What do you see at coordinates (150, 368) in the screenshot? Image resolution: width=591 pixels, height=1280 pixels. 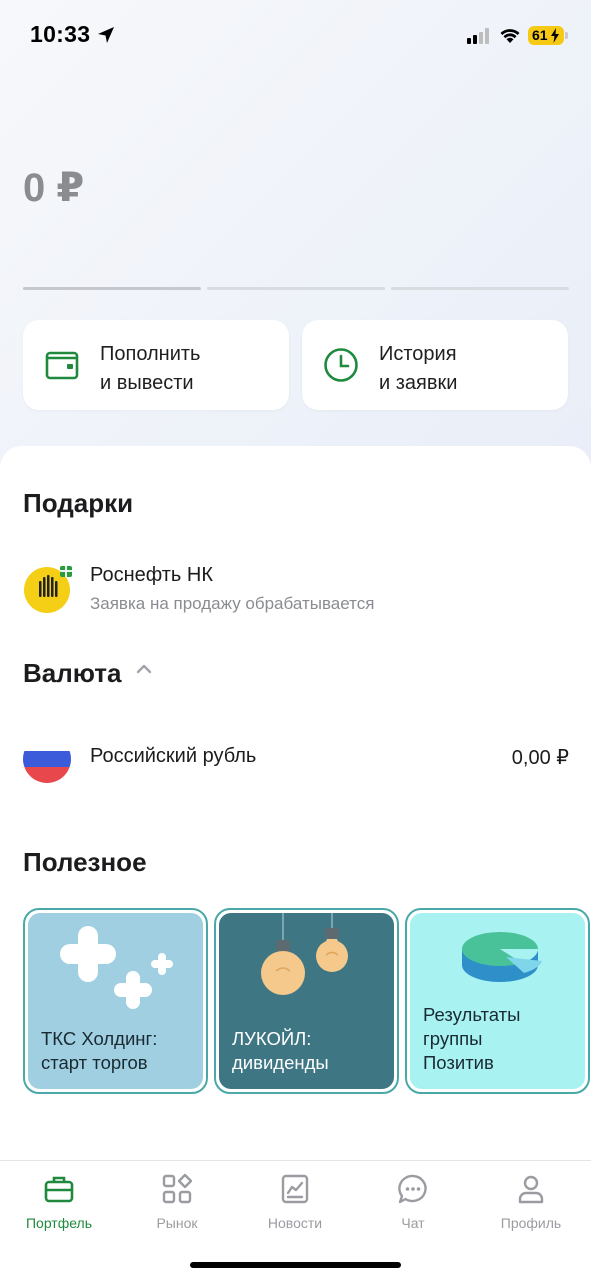 I see `topup-withdraw-label: Пополнить и вывести` at bounding box center [150, 368].